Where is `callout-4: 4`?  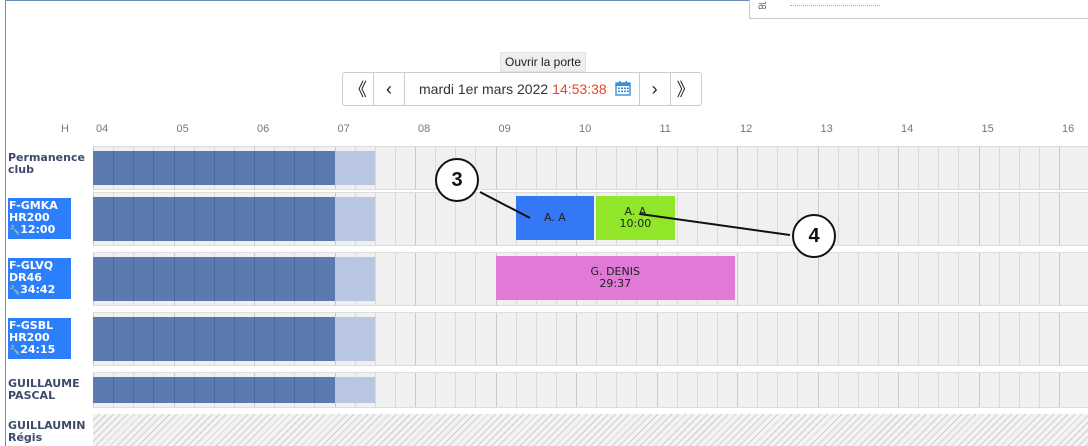
callout-4: 4 is located at coordinates (814, 236).